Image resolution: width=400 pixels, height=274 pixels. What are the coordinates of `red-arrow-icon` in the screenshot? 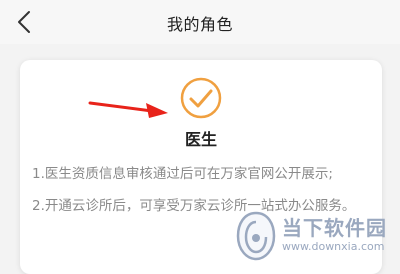 It's located at (128, 109).